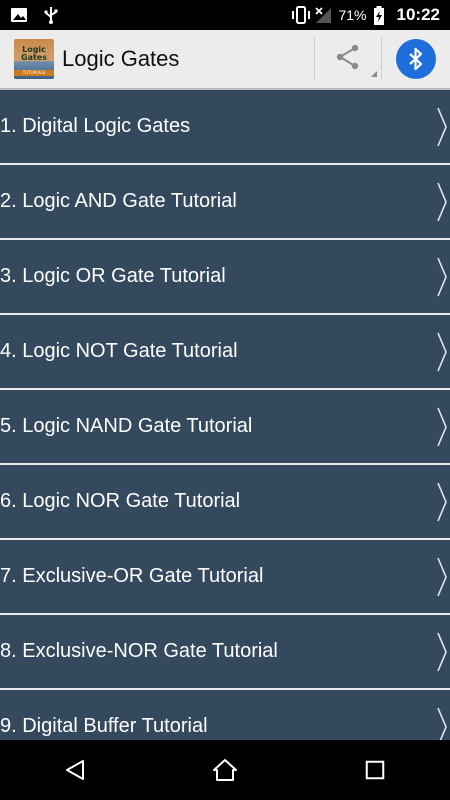 The image size is (450, 800). I want to click on list-item-label: 8. Exclusive-NOR Gate Tutorial, so click(139, 651).